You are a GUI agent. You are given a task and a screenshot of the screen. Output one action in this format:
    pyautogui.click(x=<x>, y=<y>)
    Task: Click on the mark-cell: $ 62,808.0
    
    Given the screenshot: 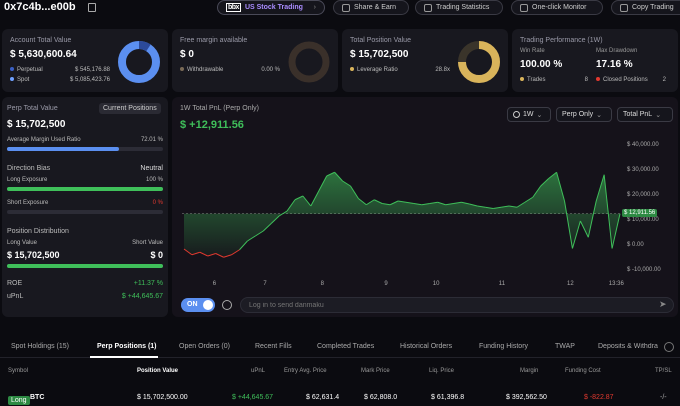 What is the action you would take?
    pyautogui.click(x=381, y=397)
    